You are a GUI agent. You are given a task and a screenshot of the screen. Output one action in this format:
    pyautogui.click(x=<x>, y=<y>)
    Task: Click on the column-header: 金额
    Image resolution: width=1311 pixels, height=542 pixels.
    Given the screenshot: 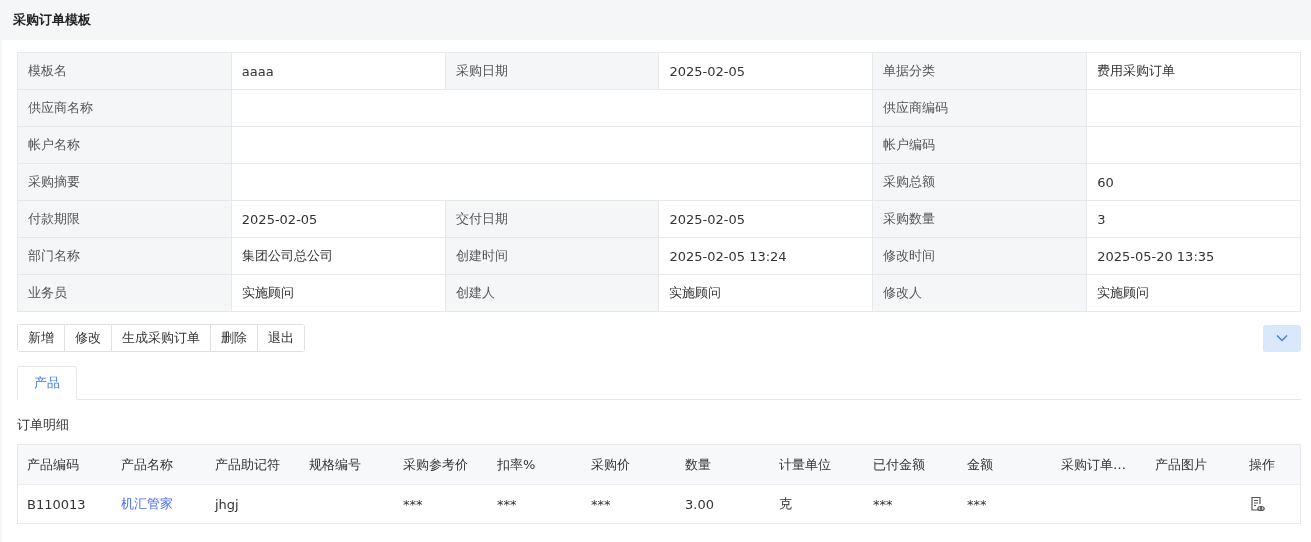 What is the action you would take?
    pyautogui.click(x=980, y=464)
    